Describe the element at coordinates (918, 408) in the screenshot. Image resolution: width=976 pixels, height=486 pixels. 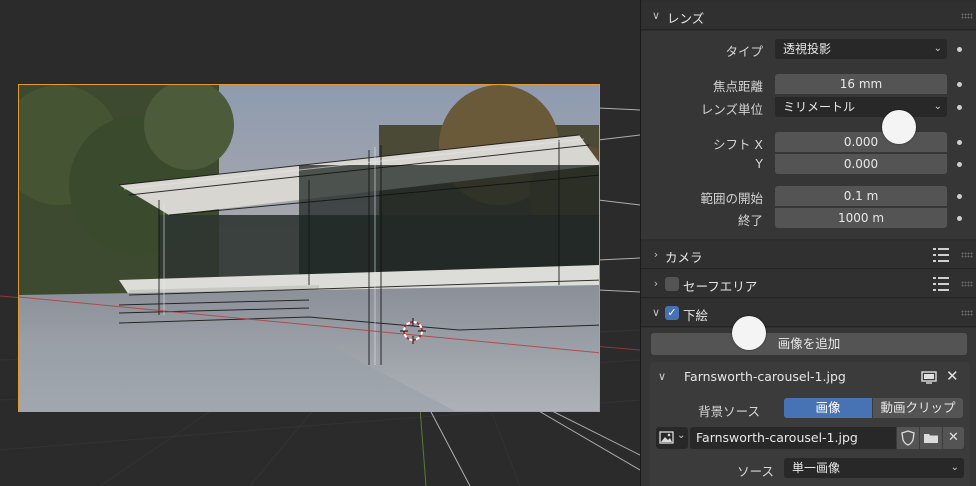
I see `source-movie-clip-option: 動画クリップ` at that location.